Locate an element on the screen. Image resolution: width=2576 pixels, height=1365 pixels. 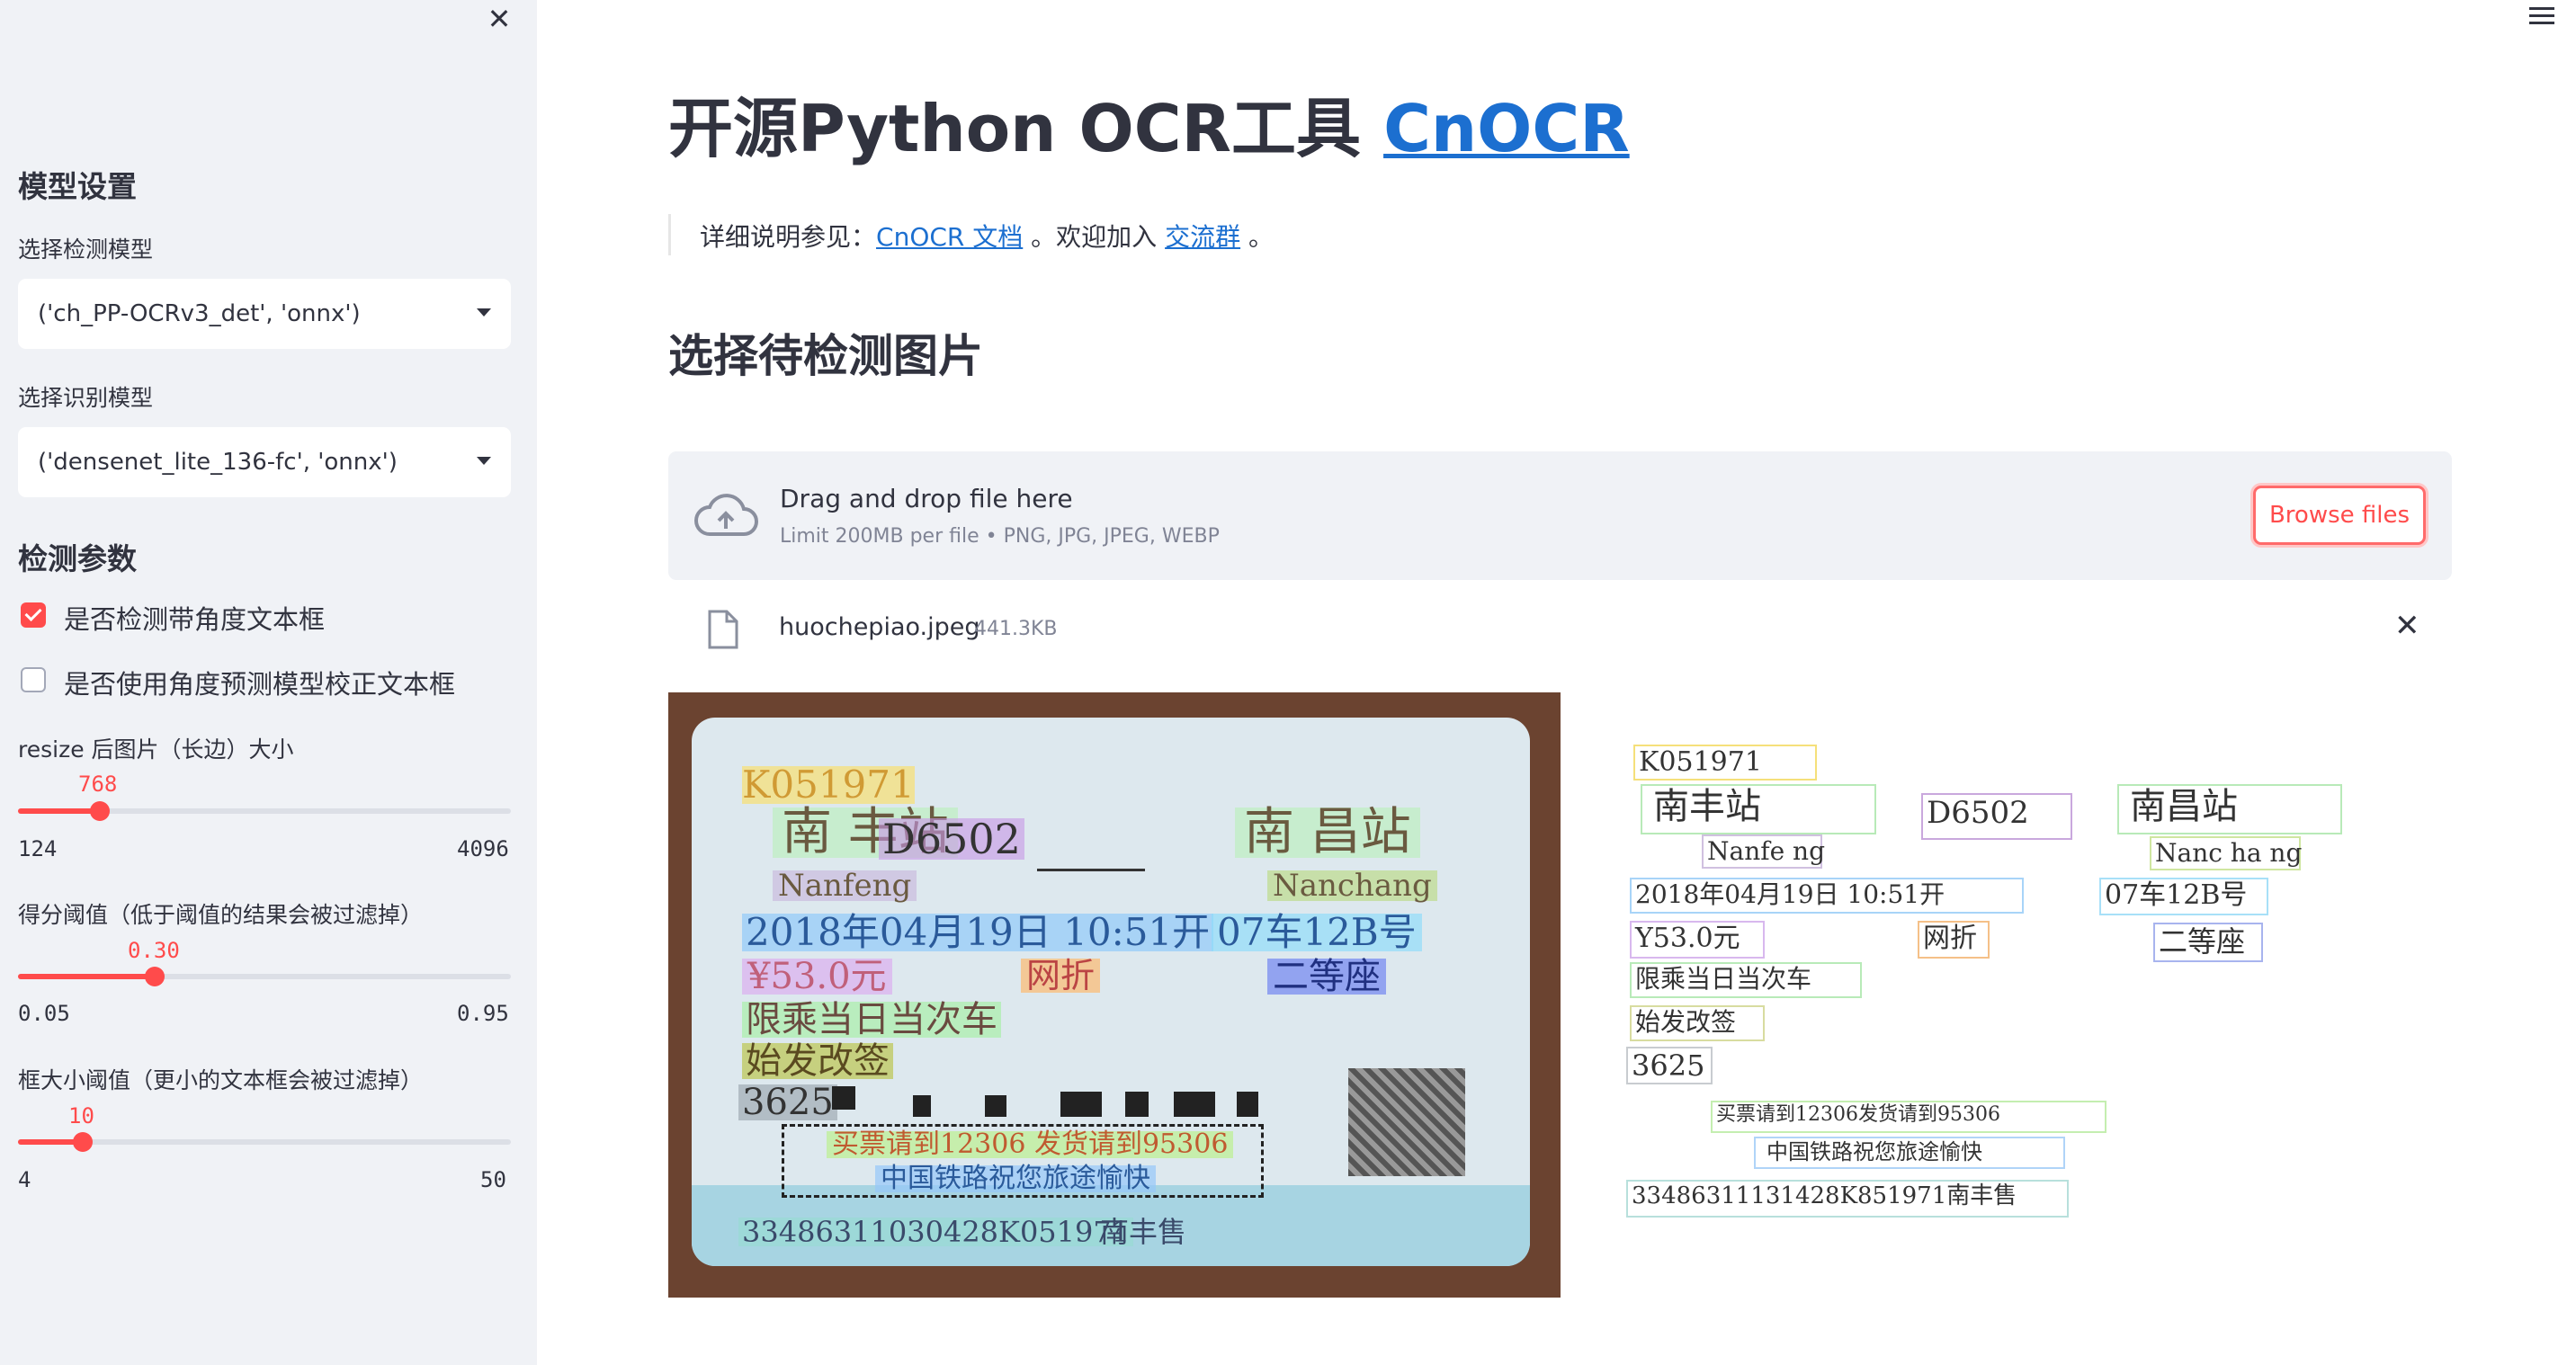
info-prefix: 详细说明参见： is located at coordinates (788, 237).